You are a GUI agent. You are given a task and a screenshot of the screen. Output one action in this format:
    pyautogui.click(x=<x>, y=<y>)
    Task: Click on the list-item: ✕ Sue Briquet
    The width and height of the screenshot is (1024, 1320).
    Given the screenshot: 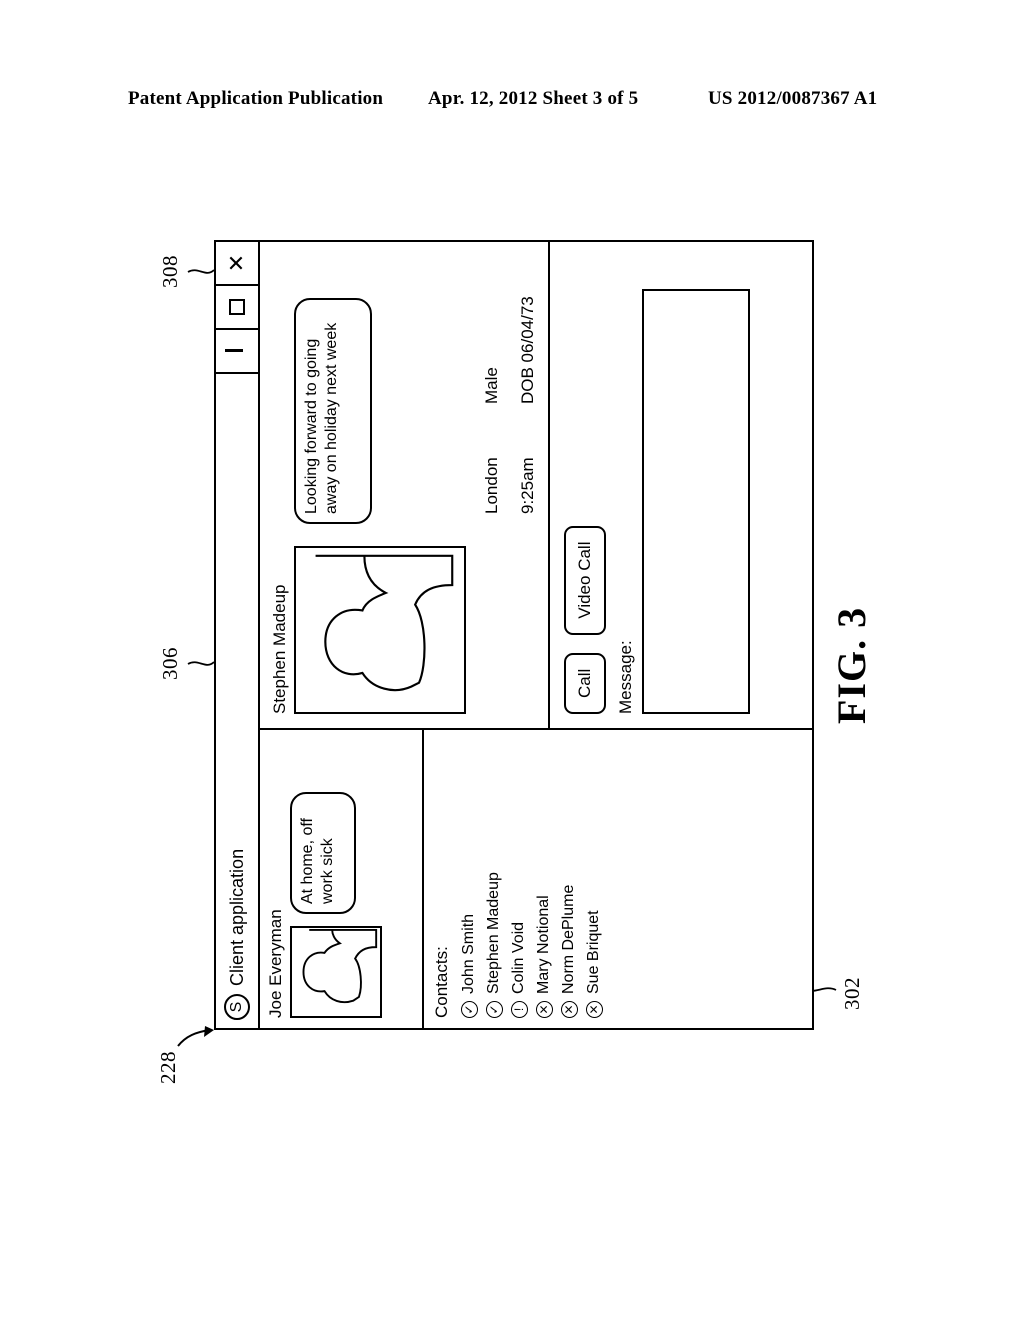 What is the action you would take?
    pyautogui.click(x=594, y=879)
    